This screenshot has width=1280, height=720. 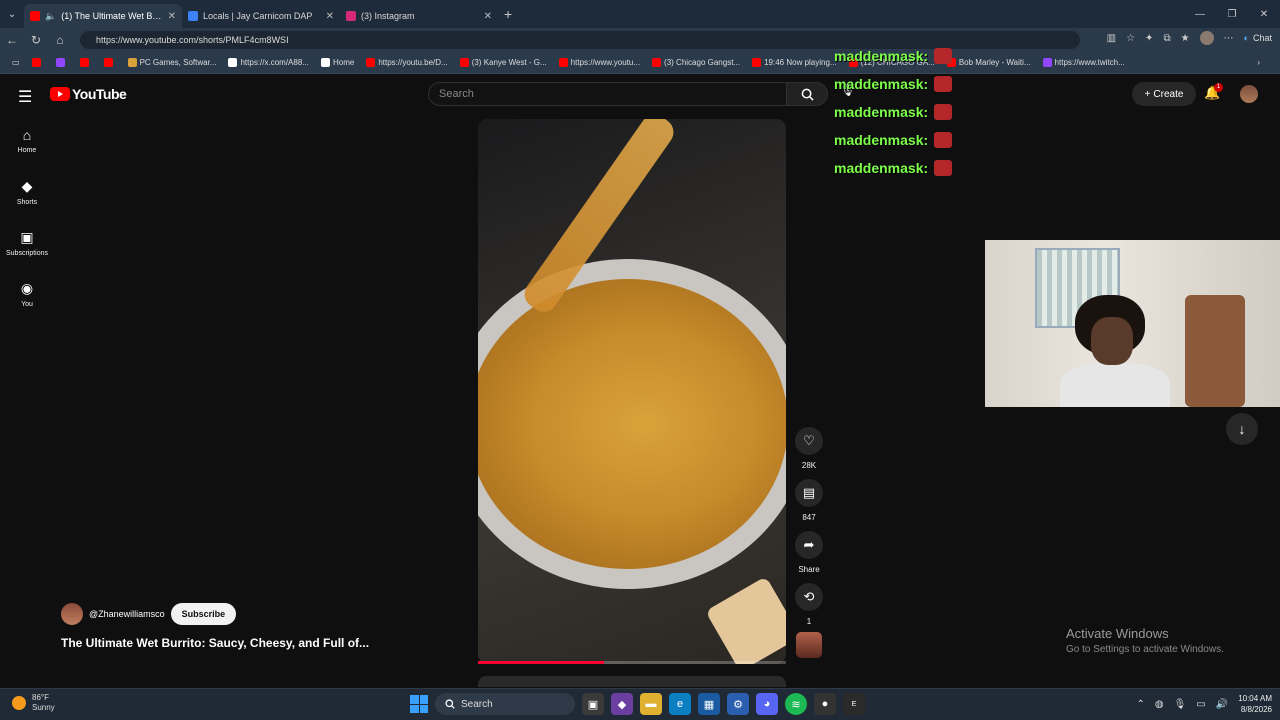 What do you see at coordinates (809, 645) in the screenshot?
I see `sound-thumbnail` at bounding box center [809, 645].